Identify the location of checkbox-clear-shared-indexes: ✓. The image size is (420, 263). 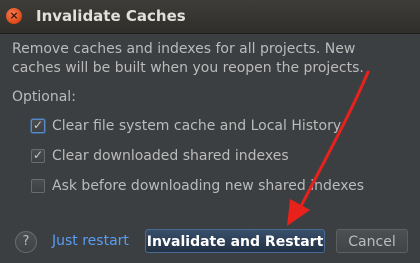
(38, 155).